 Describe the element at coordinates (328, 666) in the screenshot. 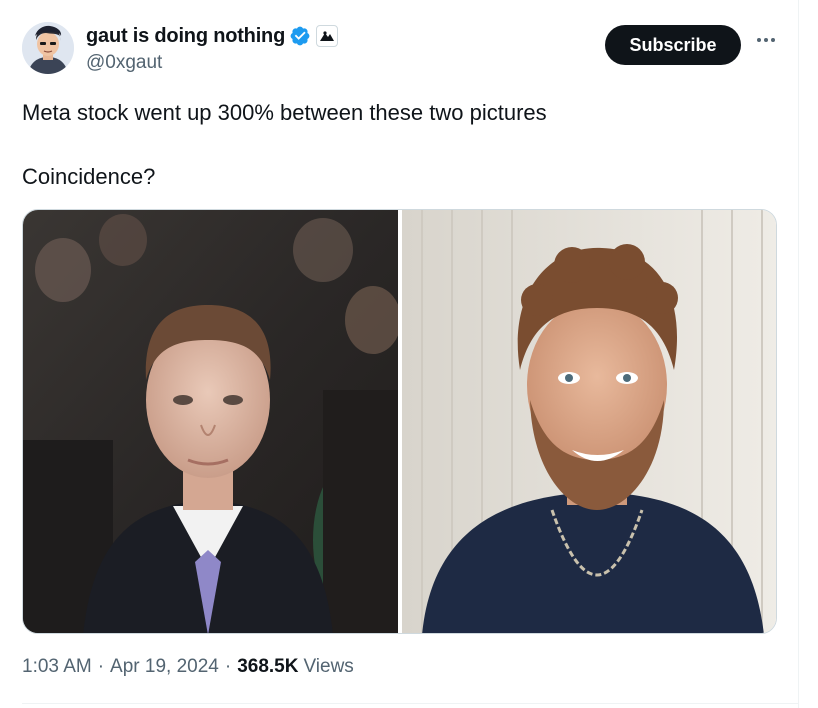

I see `views-label: Views` at that location.